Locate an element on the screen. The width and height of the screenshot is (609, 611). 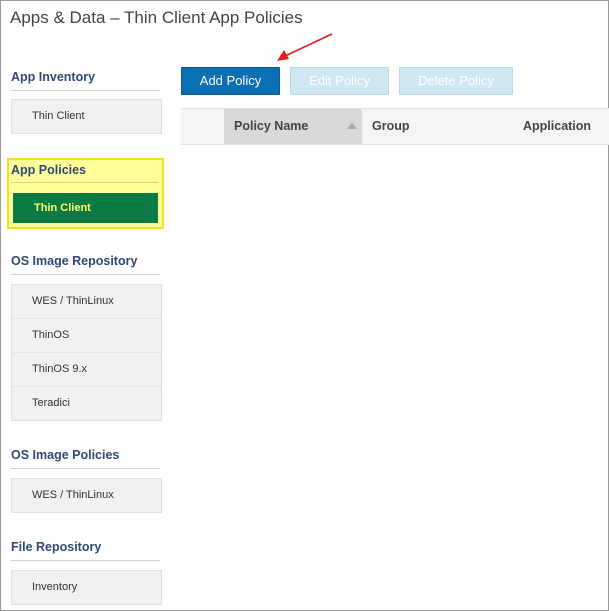
section-title-os-image-policies: OS Image Policies is located at coordinates (85, 458).